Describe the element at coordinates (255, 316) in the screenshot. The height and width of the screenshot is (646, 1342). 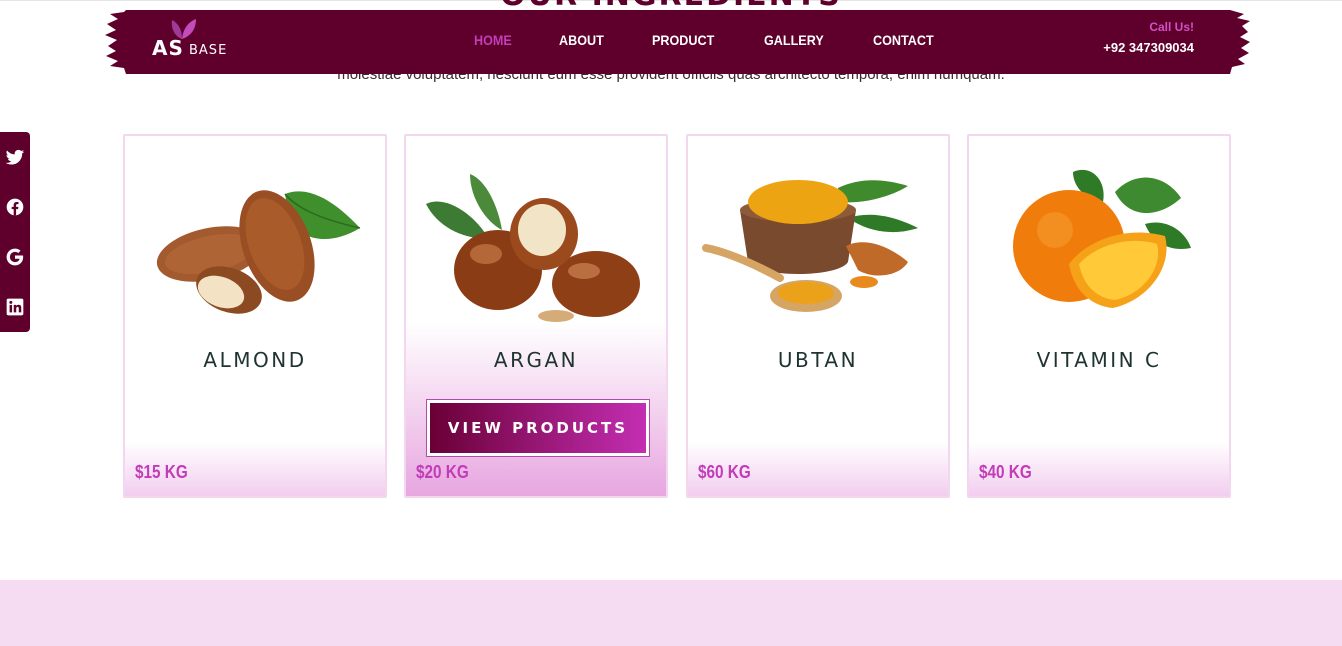
I see `product-card-almond: ALMOND $15 KG` at that location.